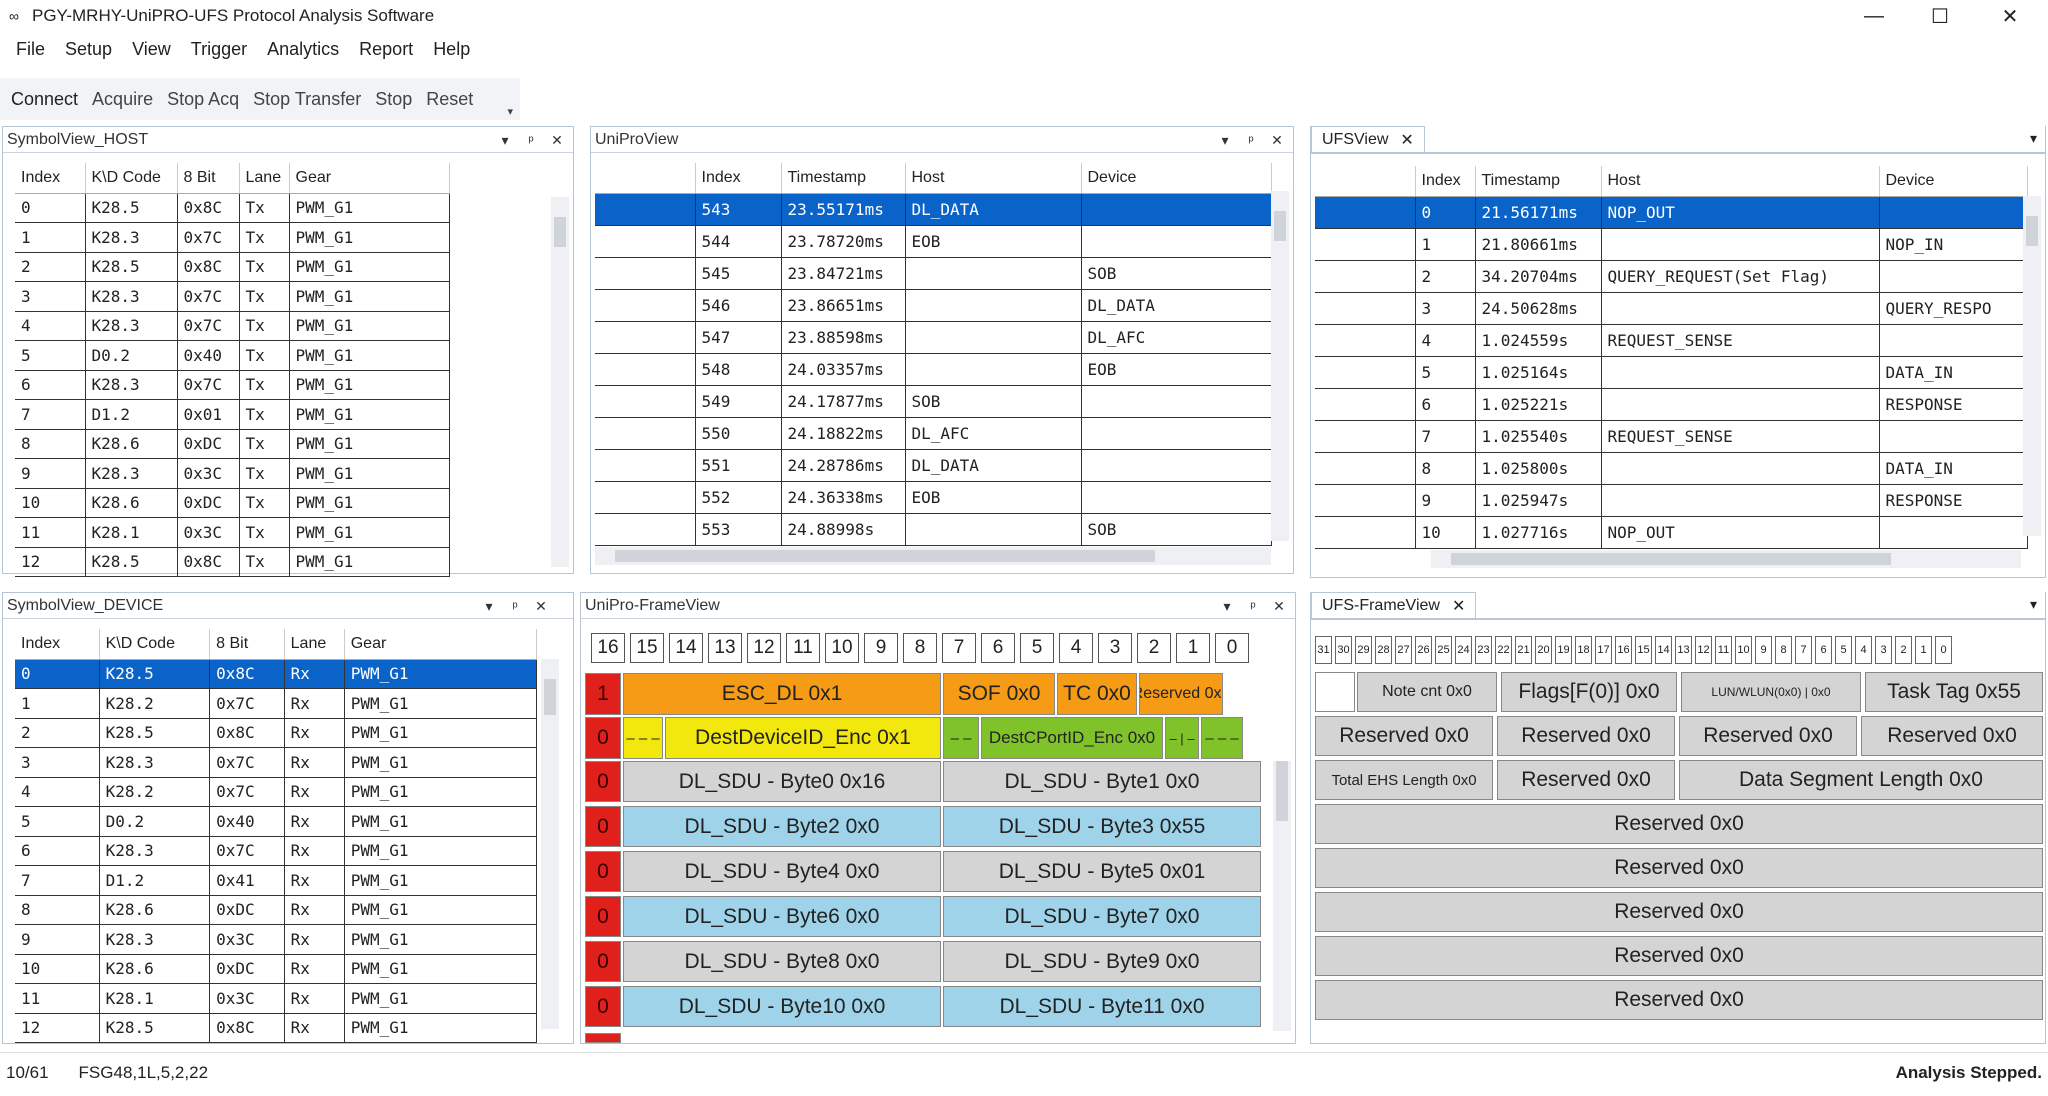  Describe the element at coordinates (451, 49) in the screenshot. I see `menu-help: Help` at that location.